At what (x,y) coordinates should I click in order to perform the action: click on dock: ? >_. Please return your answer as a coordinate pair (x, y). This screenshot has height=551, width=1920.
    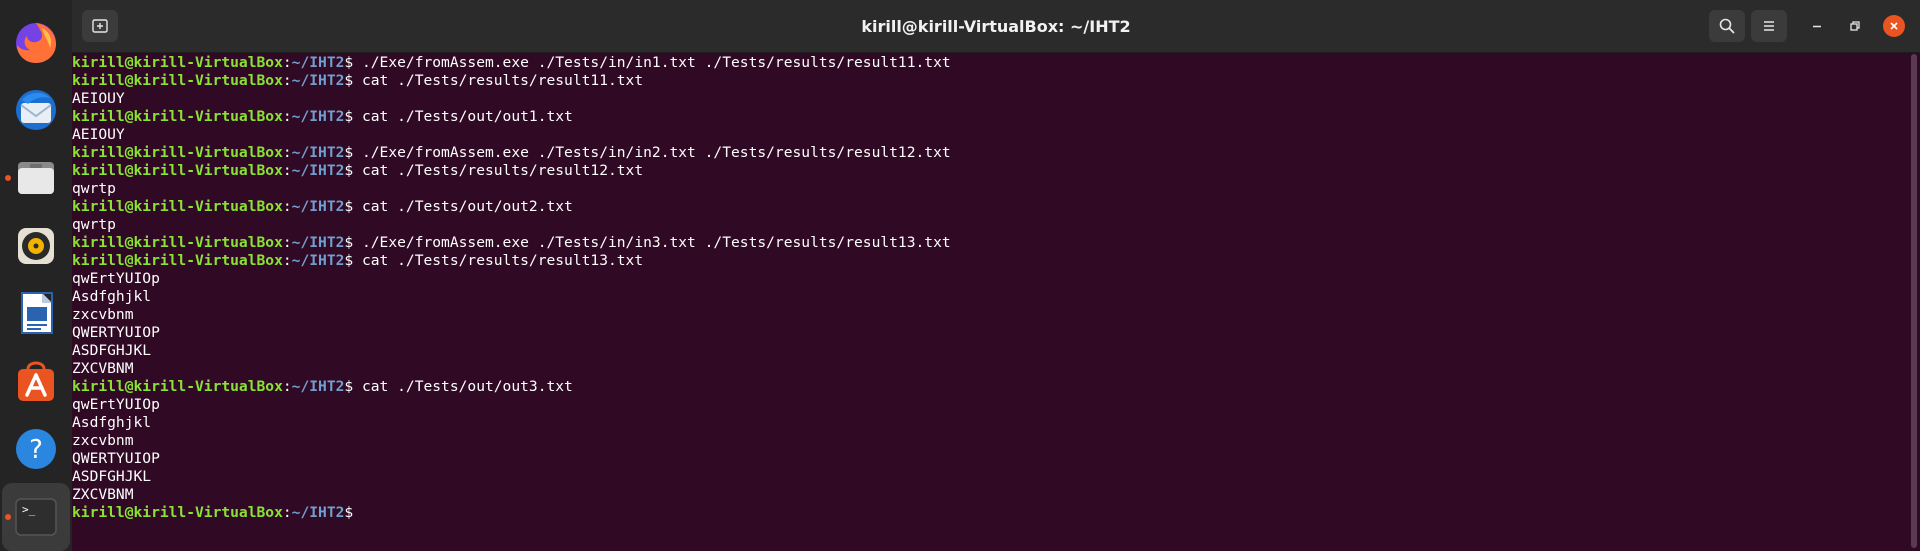
    Looking at the image, I should click on (36, 275).